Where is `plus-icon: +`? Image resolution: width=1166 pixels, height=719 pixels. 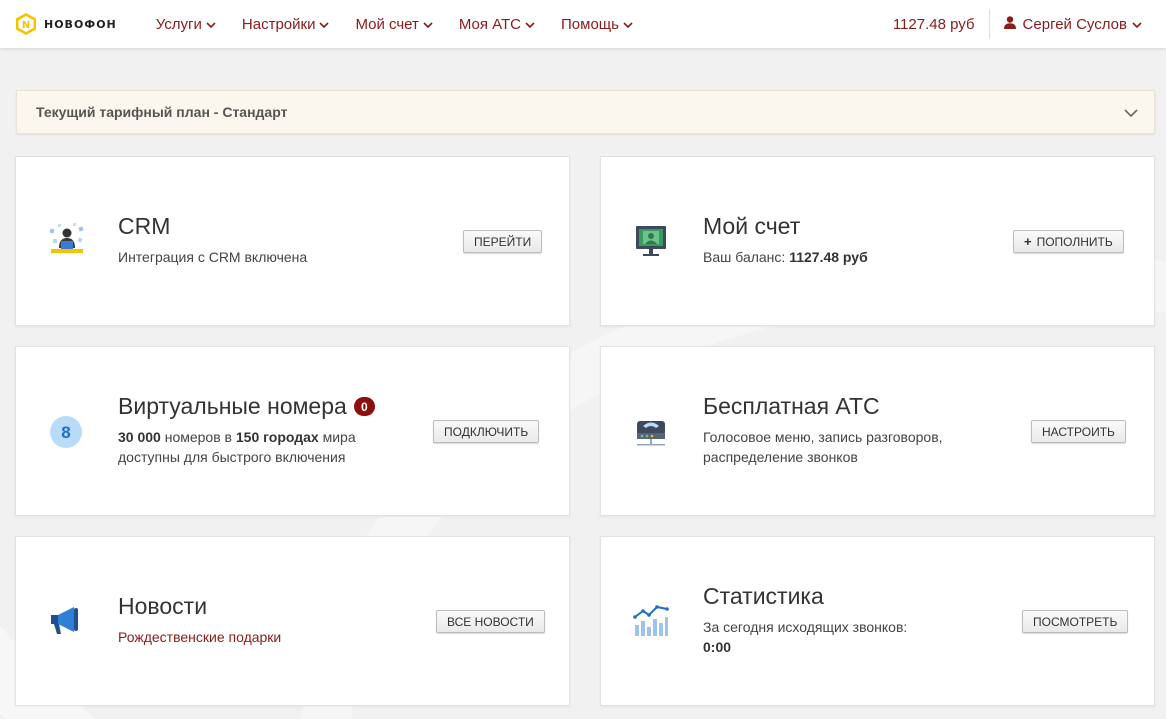 plus-icon: + is located at coordinates (1028, 241).